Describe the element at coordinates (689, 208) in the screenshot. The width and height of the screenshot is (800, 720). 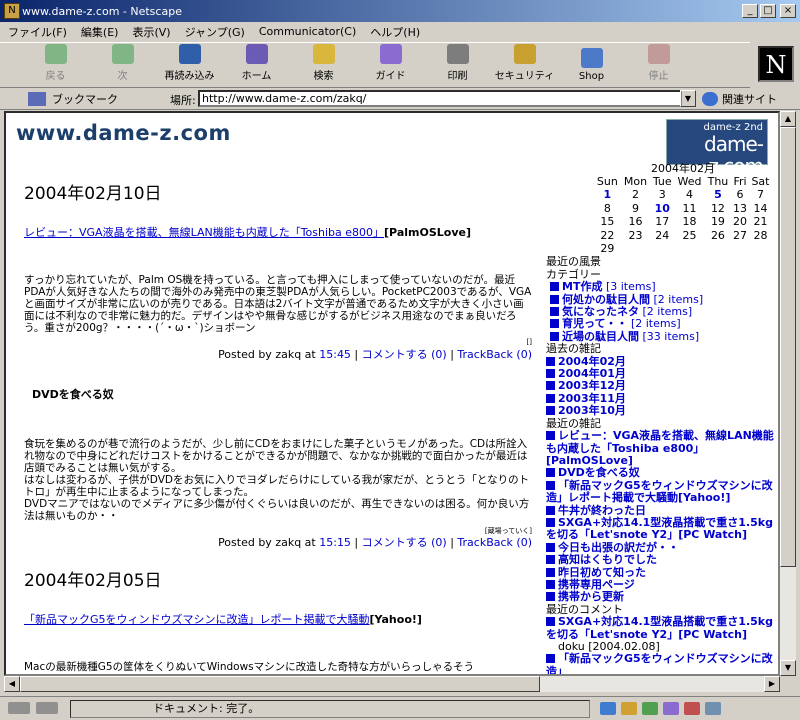
I see `calendar-day: 11` at that location.